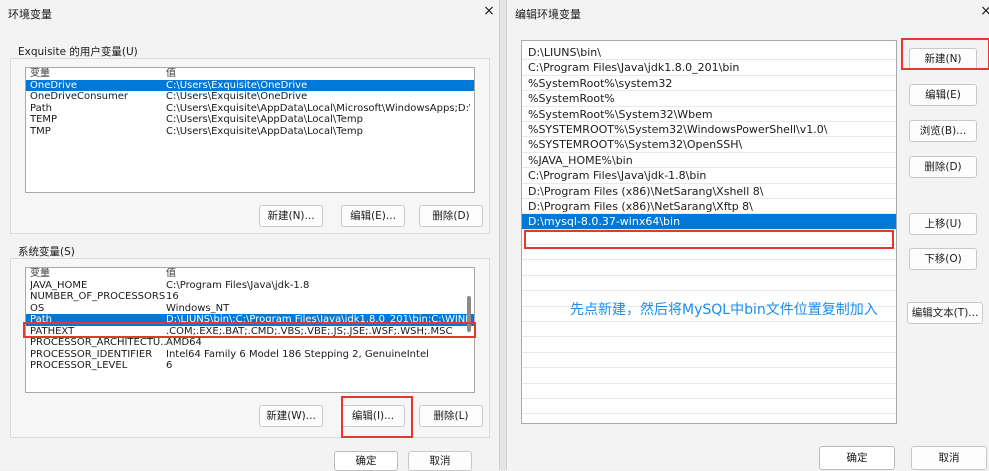  Describe the element at coordinates (709, 176) in the screenshot. I see `list-item: C:\Program Files\Java\jdk-1.8\bin` at that location.